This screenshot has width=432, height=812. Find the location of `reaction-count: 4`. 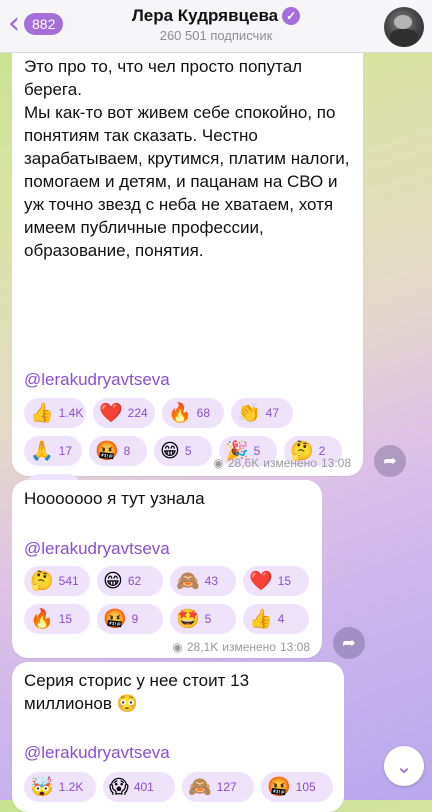

reaction-count: 4 is located at coordinates (281, 619).